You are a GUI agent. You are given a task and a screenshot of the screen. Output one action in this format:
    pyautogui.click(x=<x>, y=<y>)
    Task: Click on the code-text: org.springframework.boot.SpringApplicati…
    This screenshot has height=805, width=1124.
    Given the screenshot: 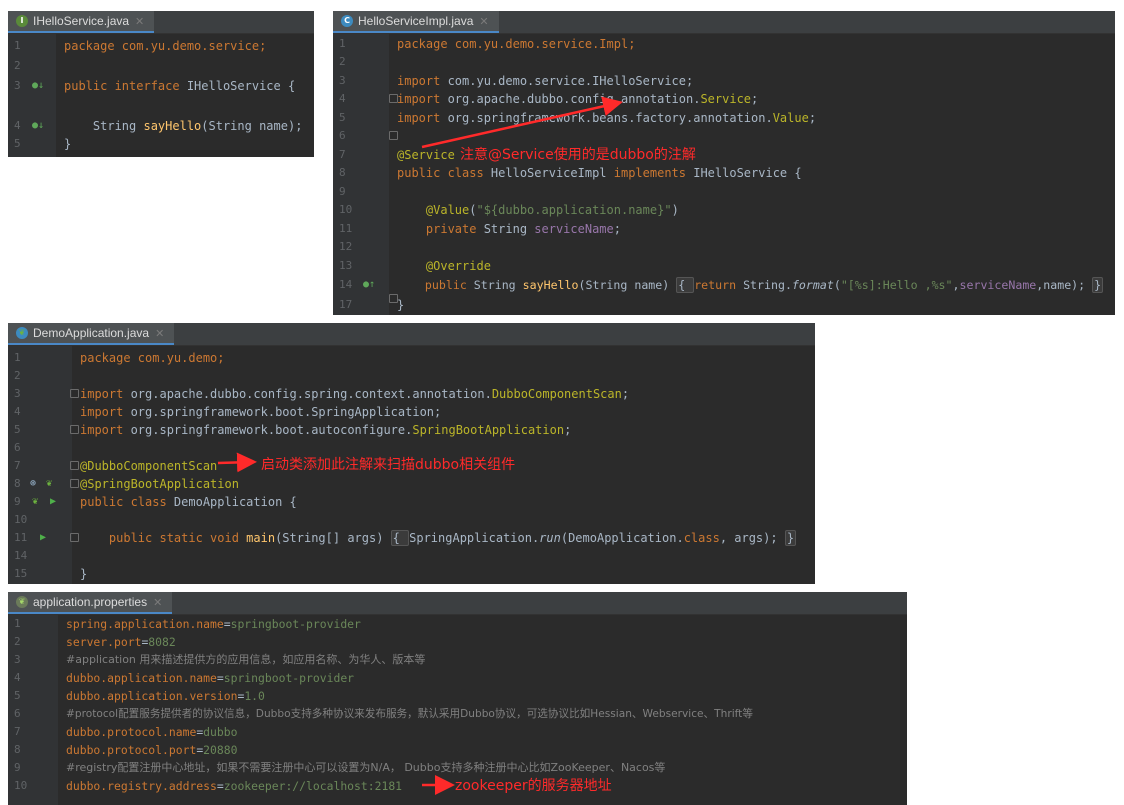 What is the action you would take?
    pyautogui.click(x=286, y=412)
    